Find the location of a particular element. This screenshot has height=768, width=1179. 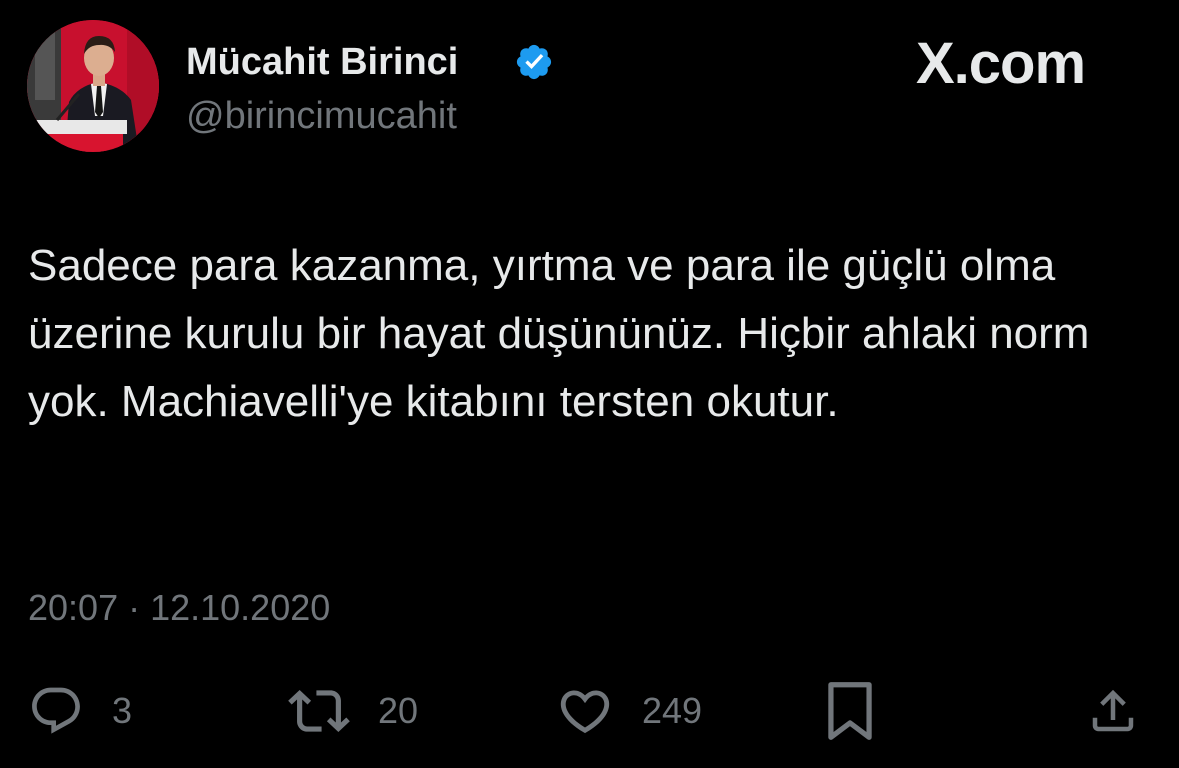

repost-button: 20 is located at coordinates (353, 711).